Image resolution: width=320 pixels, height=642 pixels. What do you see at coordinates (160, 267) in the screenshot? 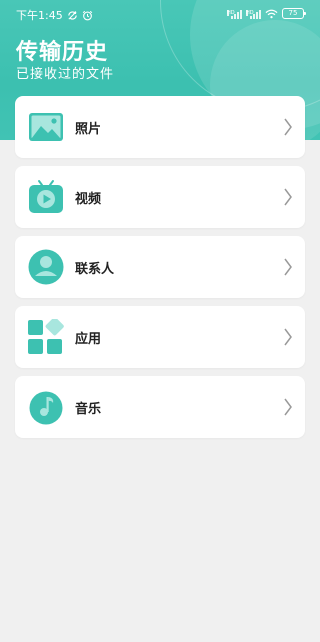
I see `category-item-contacts: 联系人` at bounding box center [160, 267].